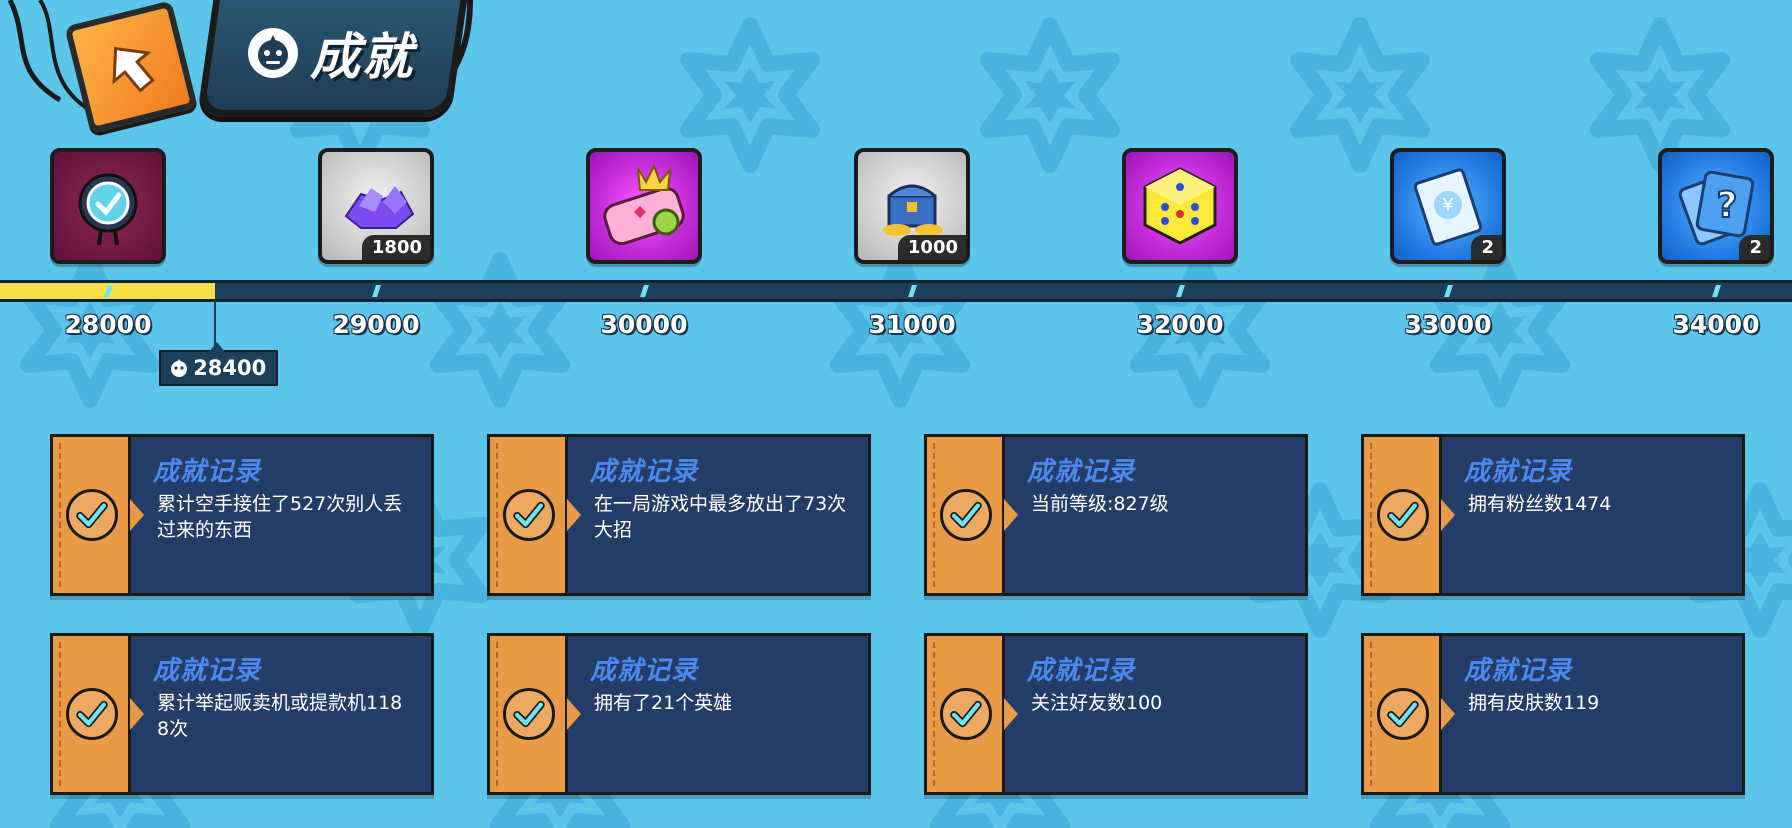 The image size is (1792, 828). I want to click on achievement-text: 当前等级:827级, so click(1100, 504).